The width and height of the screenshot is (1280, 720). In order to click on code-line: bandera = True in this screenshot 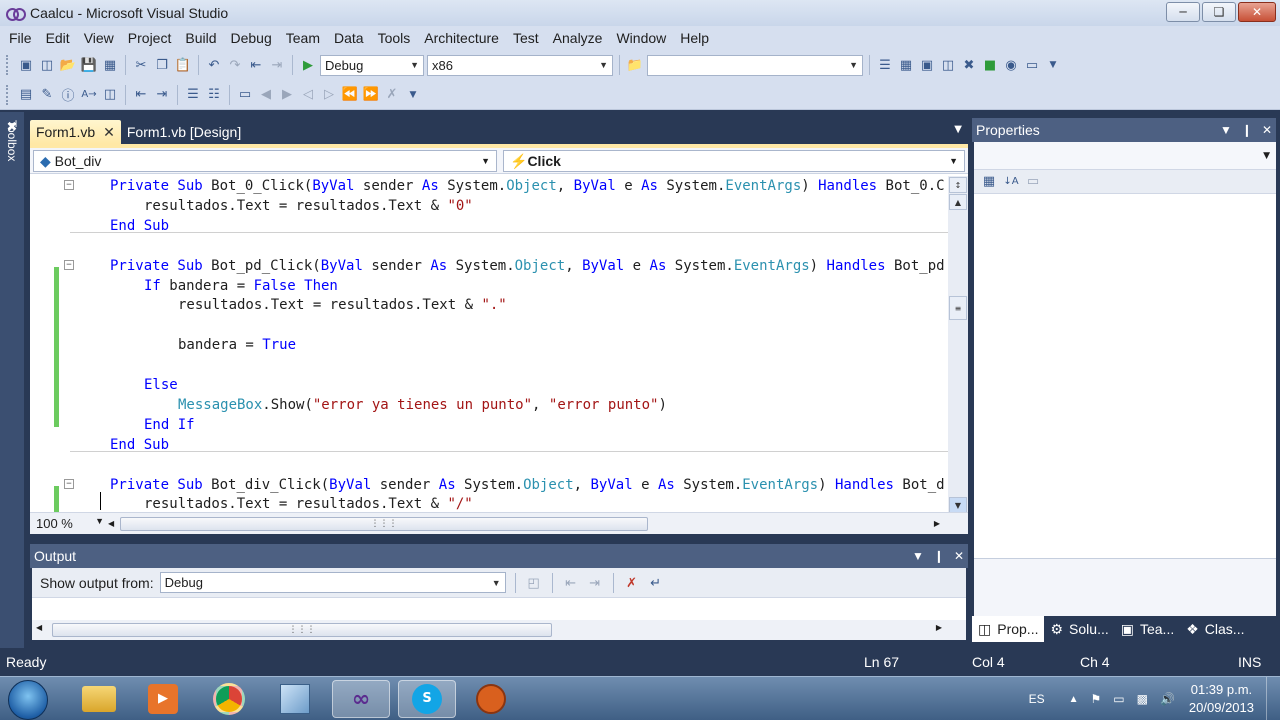, I will do `click(489, 345)`.